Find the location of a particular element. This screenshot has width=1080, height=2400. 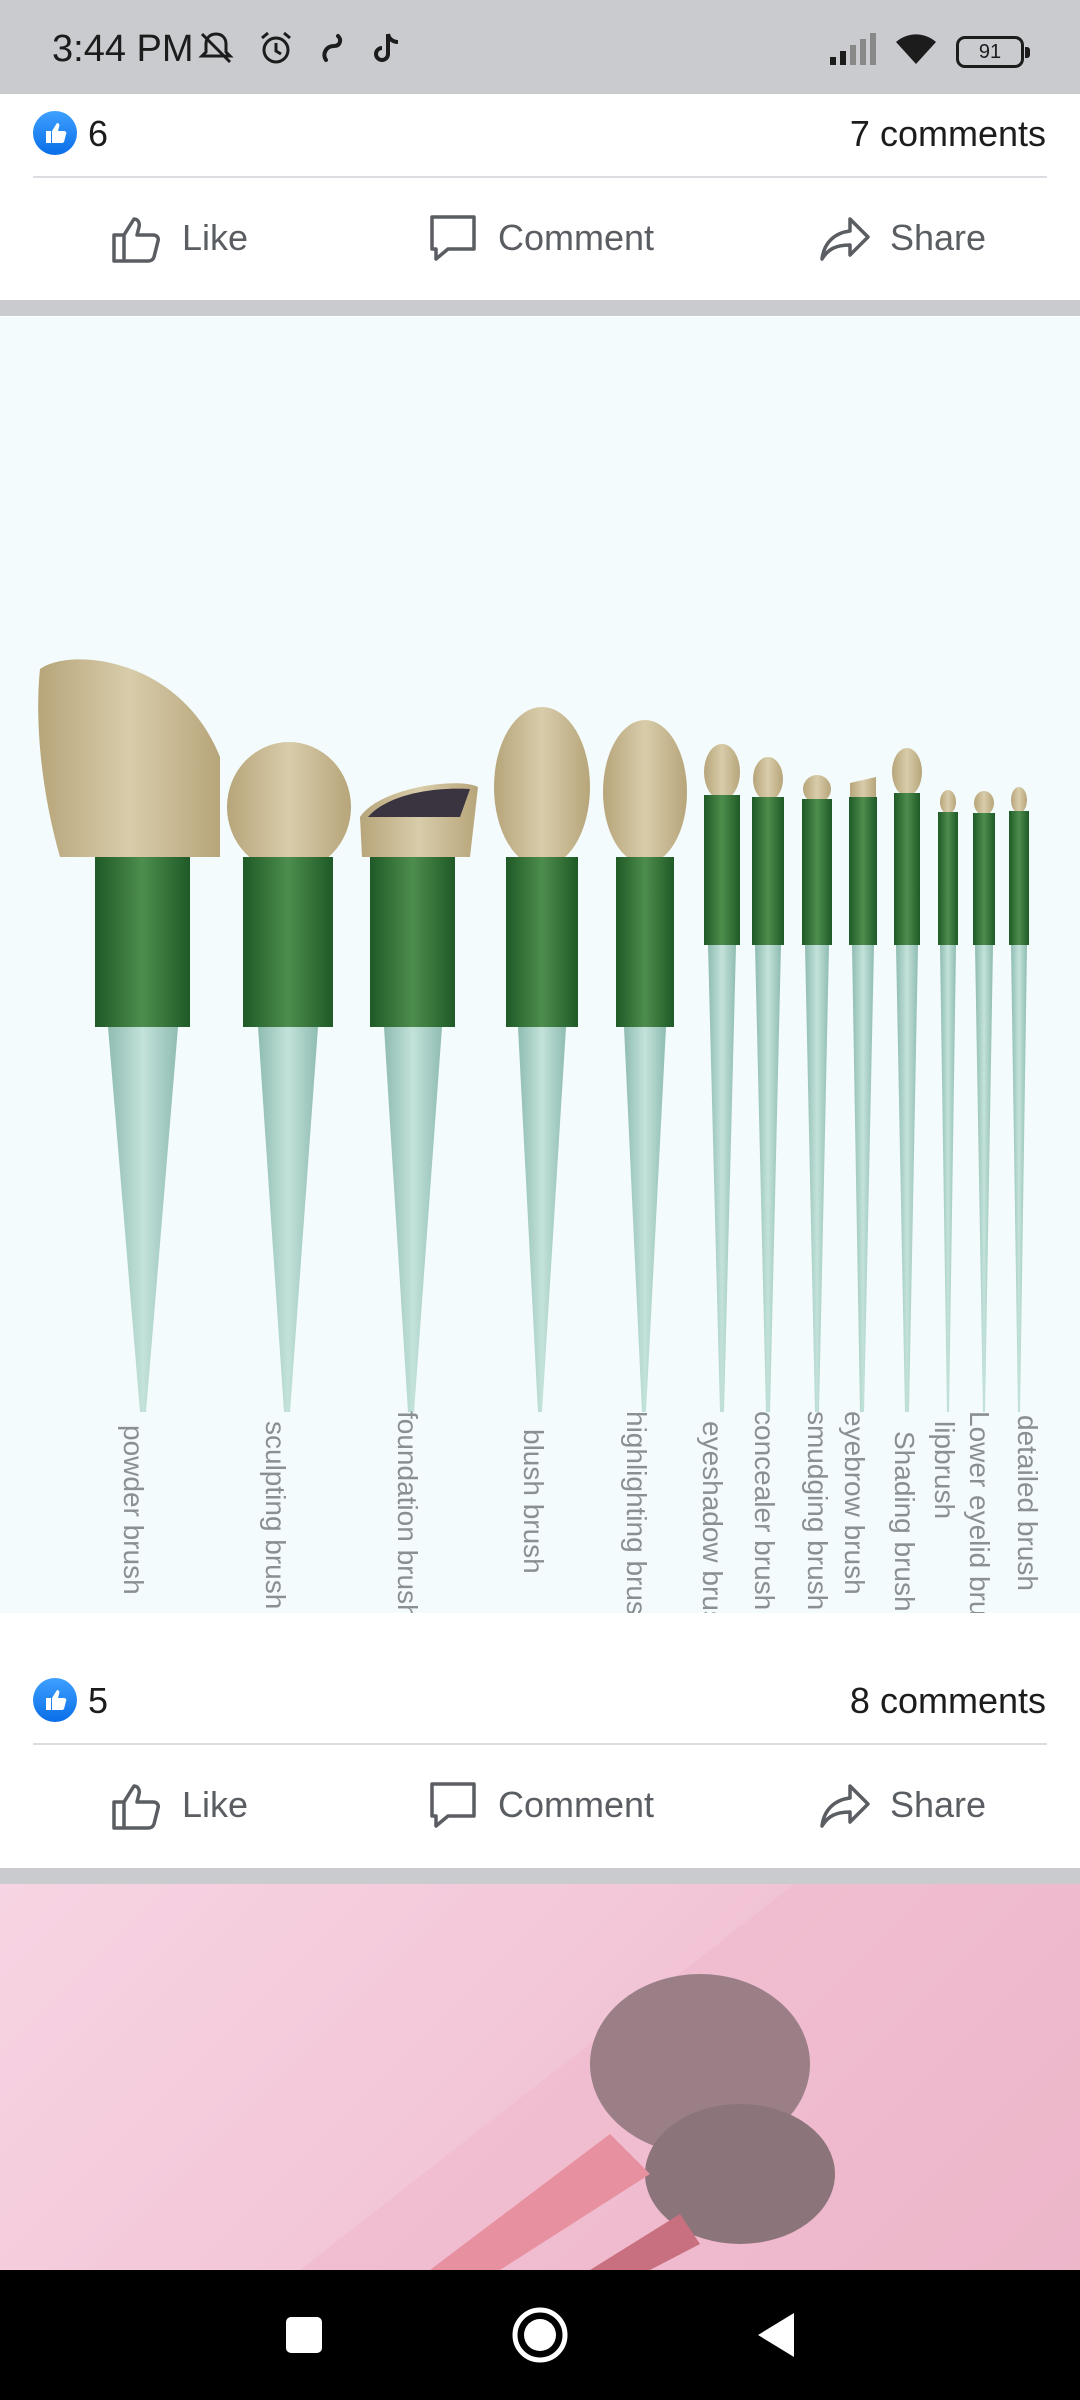

like-count: 6 is located at coordinates (98, 134).